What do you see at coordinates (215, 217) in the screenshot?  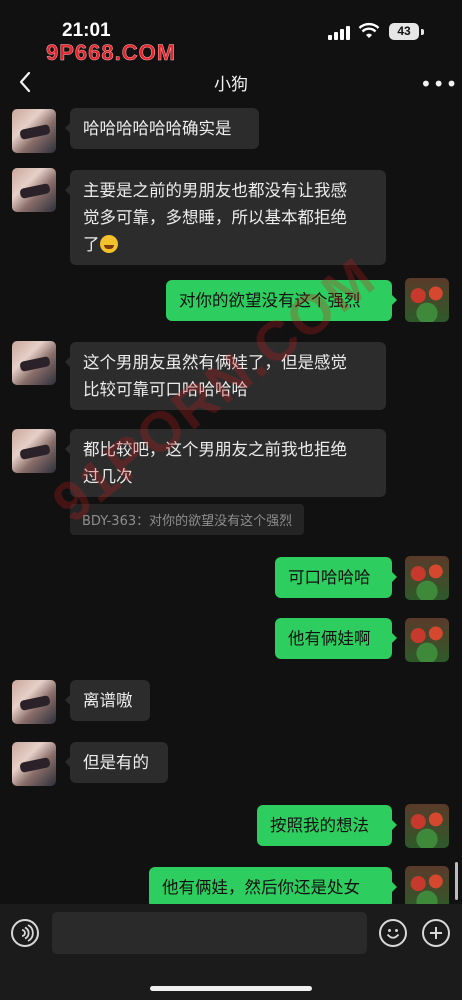 I see `message-text-line: 觉多可靠，多想睡，所以基本都拒绝` at bounding box center [215, 217].